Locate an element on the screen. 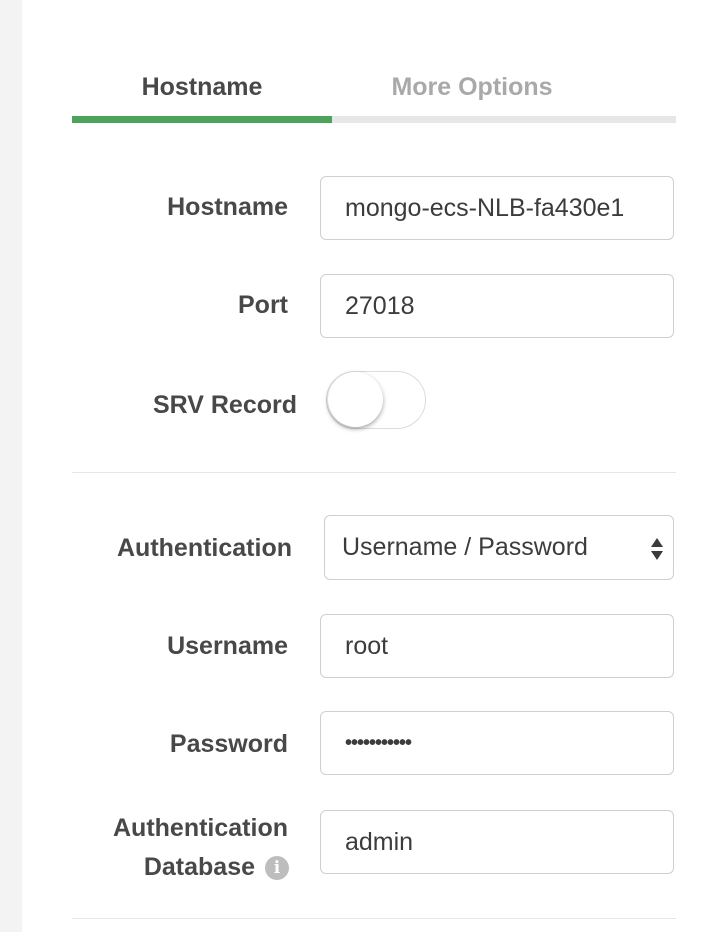 This screenshot has width=708, height=932. port-input: 27018 is located at coordinates (497, 306).